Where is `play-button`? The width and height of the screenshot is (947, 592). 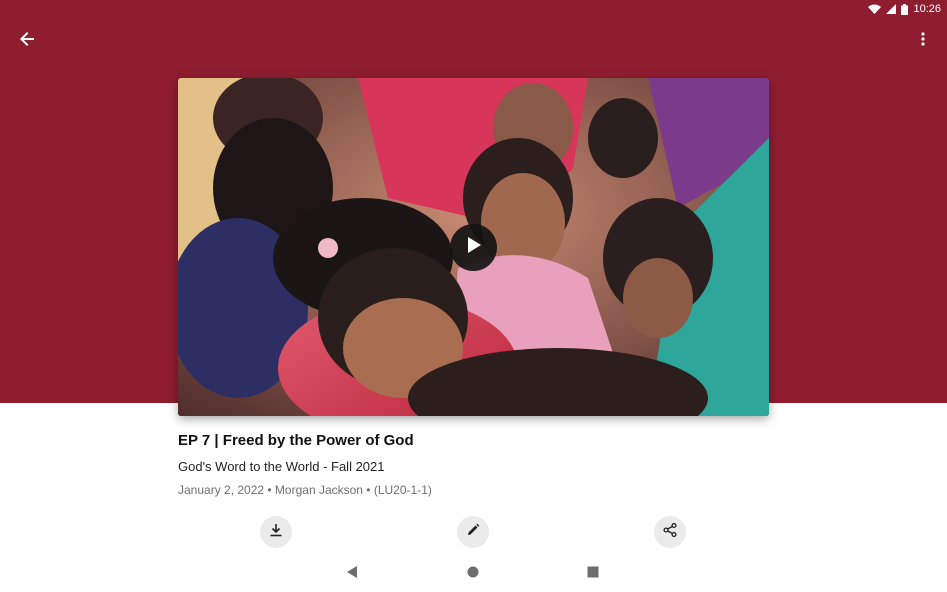 play-button is located at coordinates (473, 247).